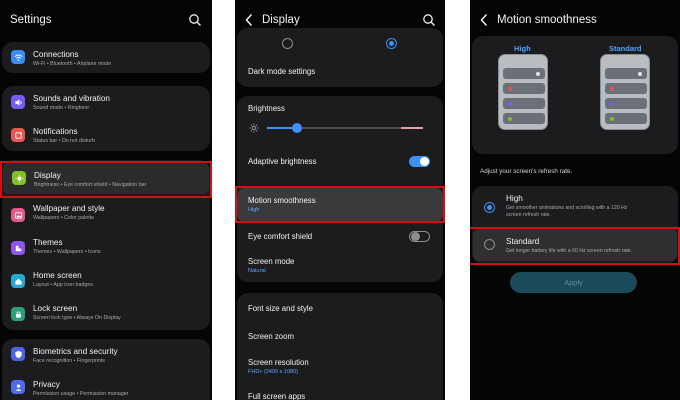 The image size is (680, 400). I want to click on privacy-icon, so click(18, 387).